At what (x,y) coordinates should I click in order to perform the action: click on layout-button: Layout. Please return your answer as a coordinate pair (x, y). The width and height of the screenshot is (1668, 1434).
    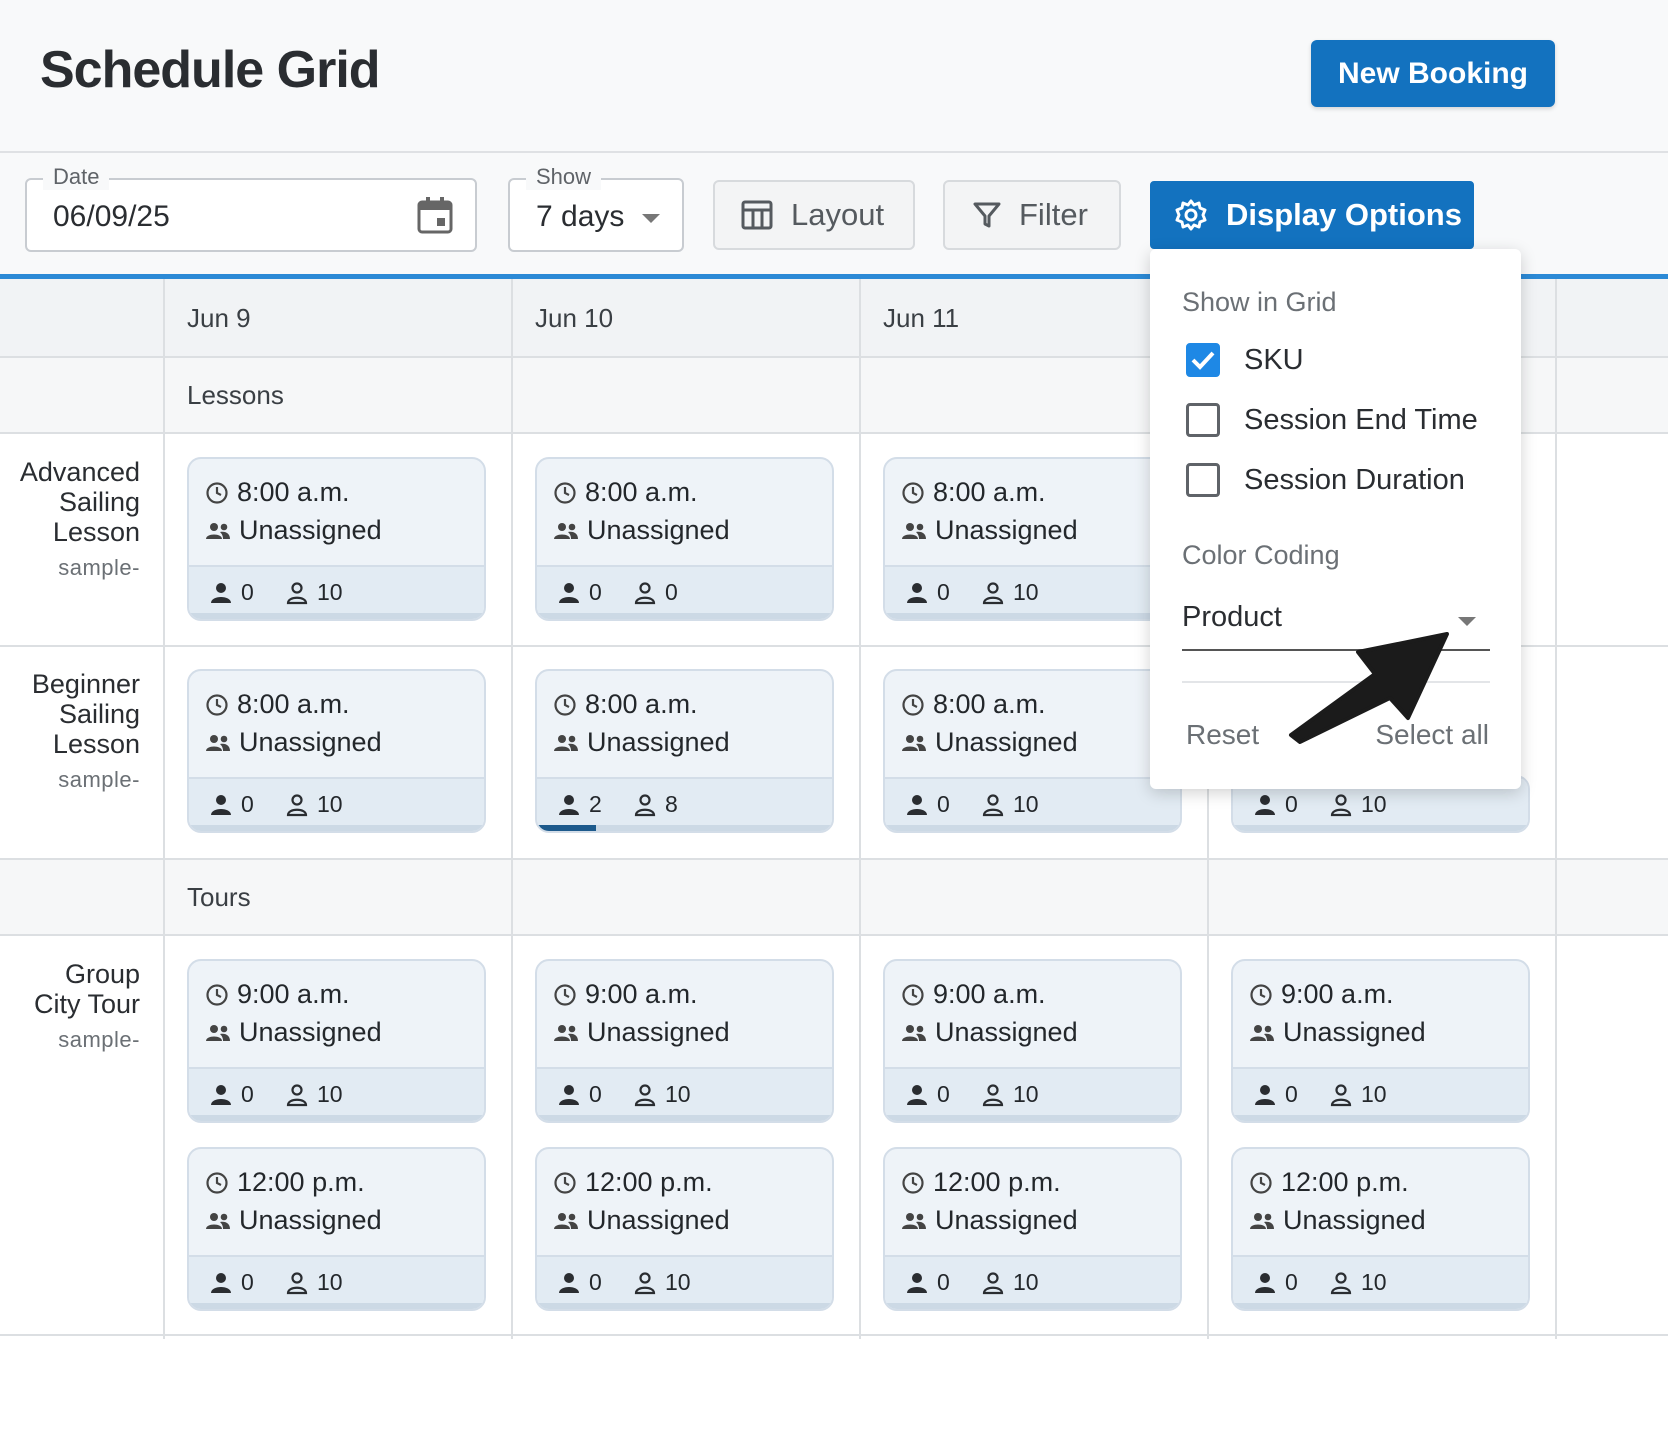
    Looking at the image, I should click on (814, 215).